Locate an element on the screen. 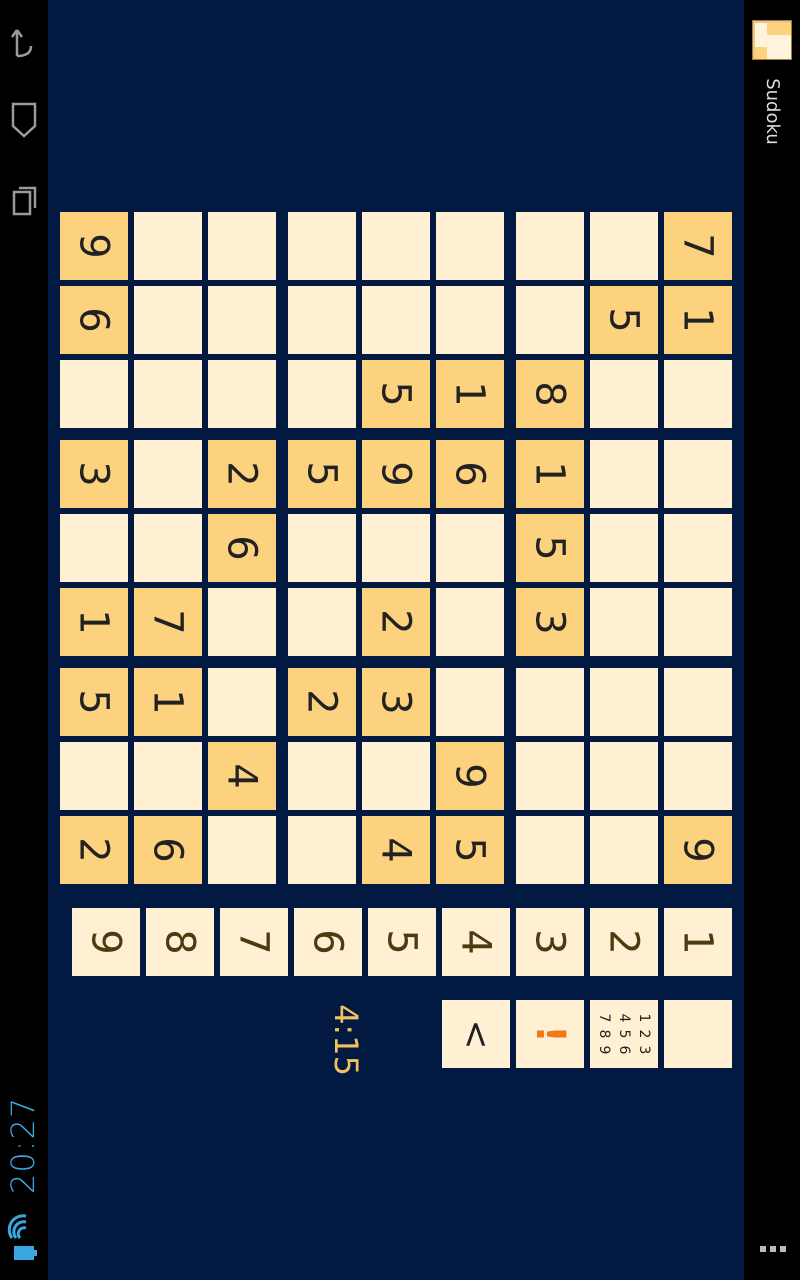 The height and width of the screenshot is (1280, 800). number-pad-button: 5 is located at coordinates (402, 942).